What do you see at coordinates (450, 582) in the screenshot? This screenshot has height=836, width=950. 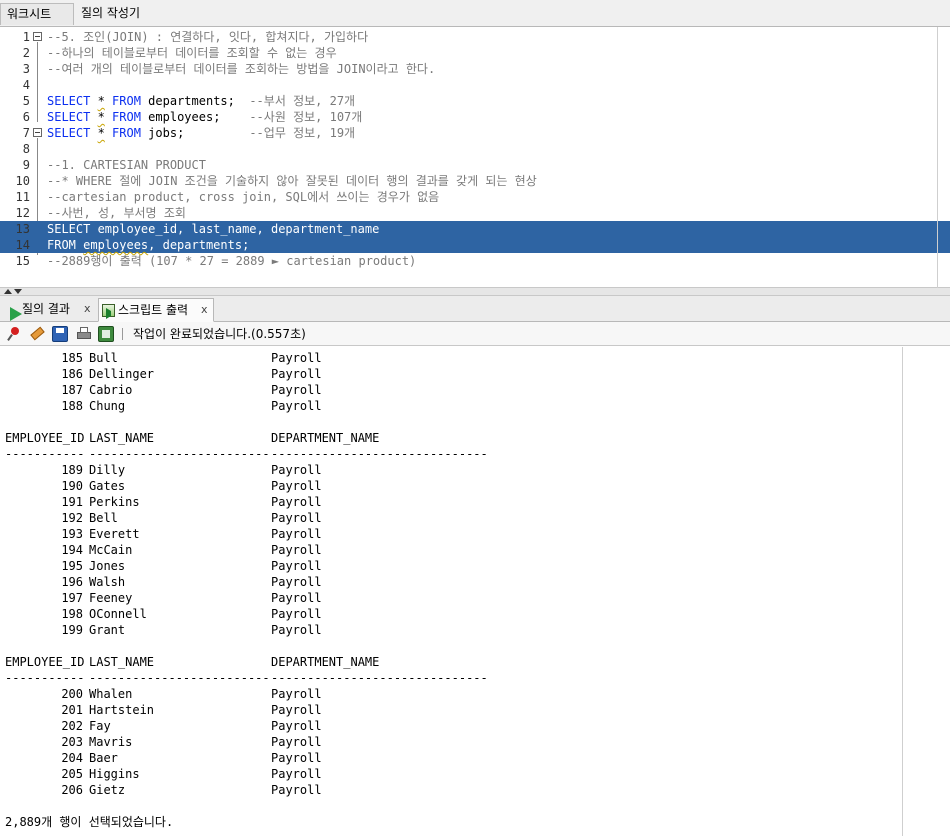 I see `table-row: 196 Walsh Payroll` at bounding box center [450, 582].